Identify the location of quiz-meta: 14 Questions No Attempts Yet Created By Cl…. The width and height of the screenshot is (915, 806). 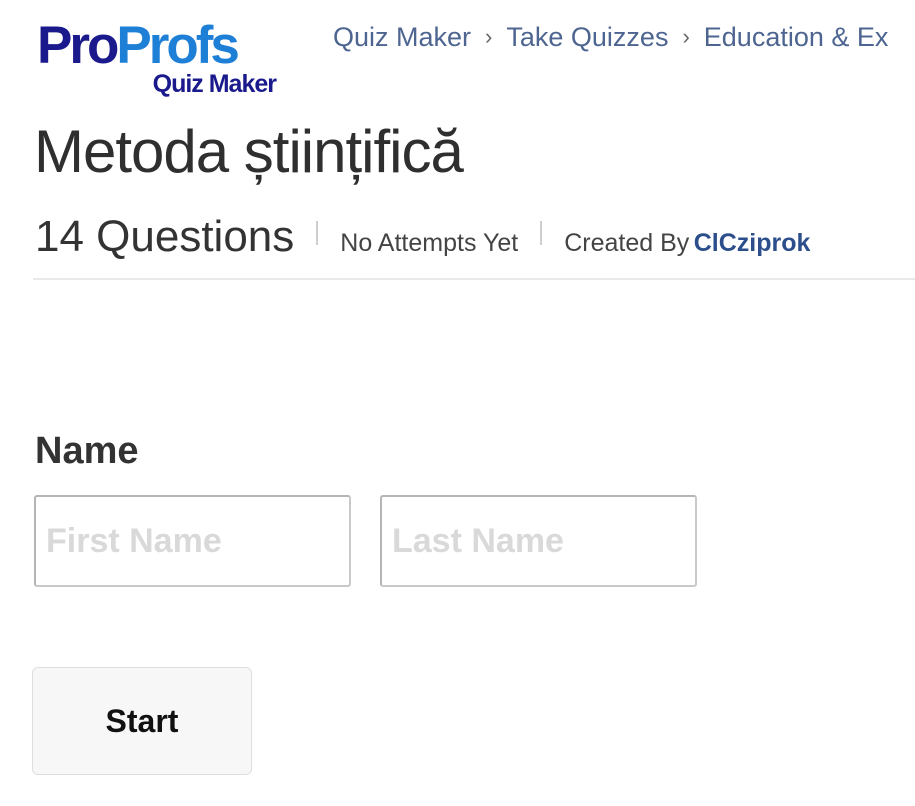
(422, 237).